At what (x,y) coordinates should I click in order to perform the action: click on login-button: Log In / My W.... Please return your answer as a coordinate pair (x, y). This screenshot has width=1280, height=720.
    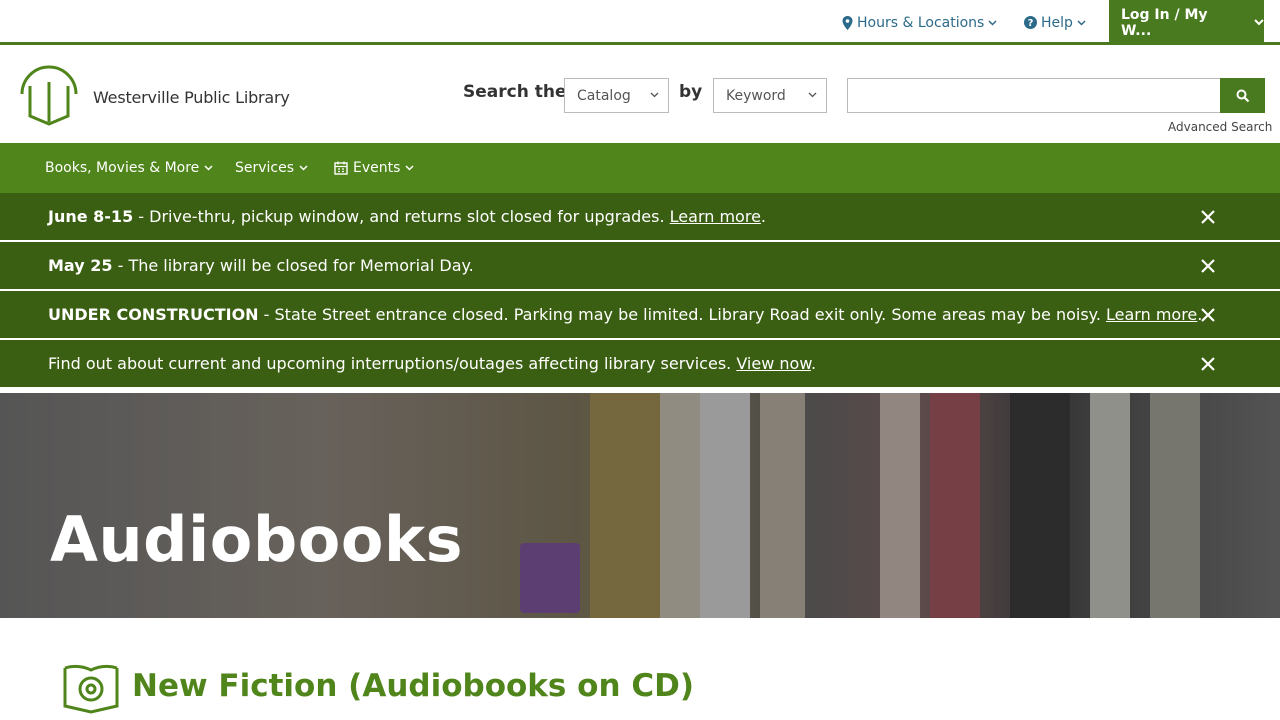
    Looking at the image, I should click on (1186, 22).